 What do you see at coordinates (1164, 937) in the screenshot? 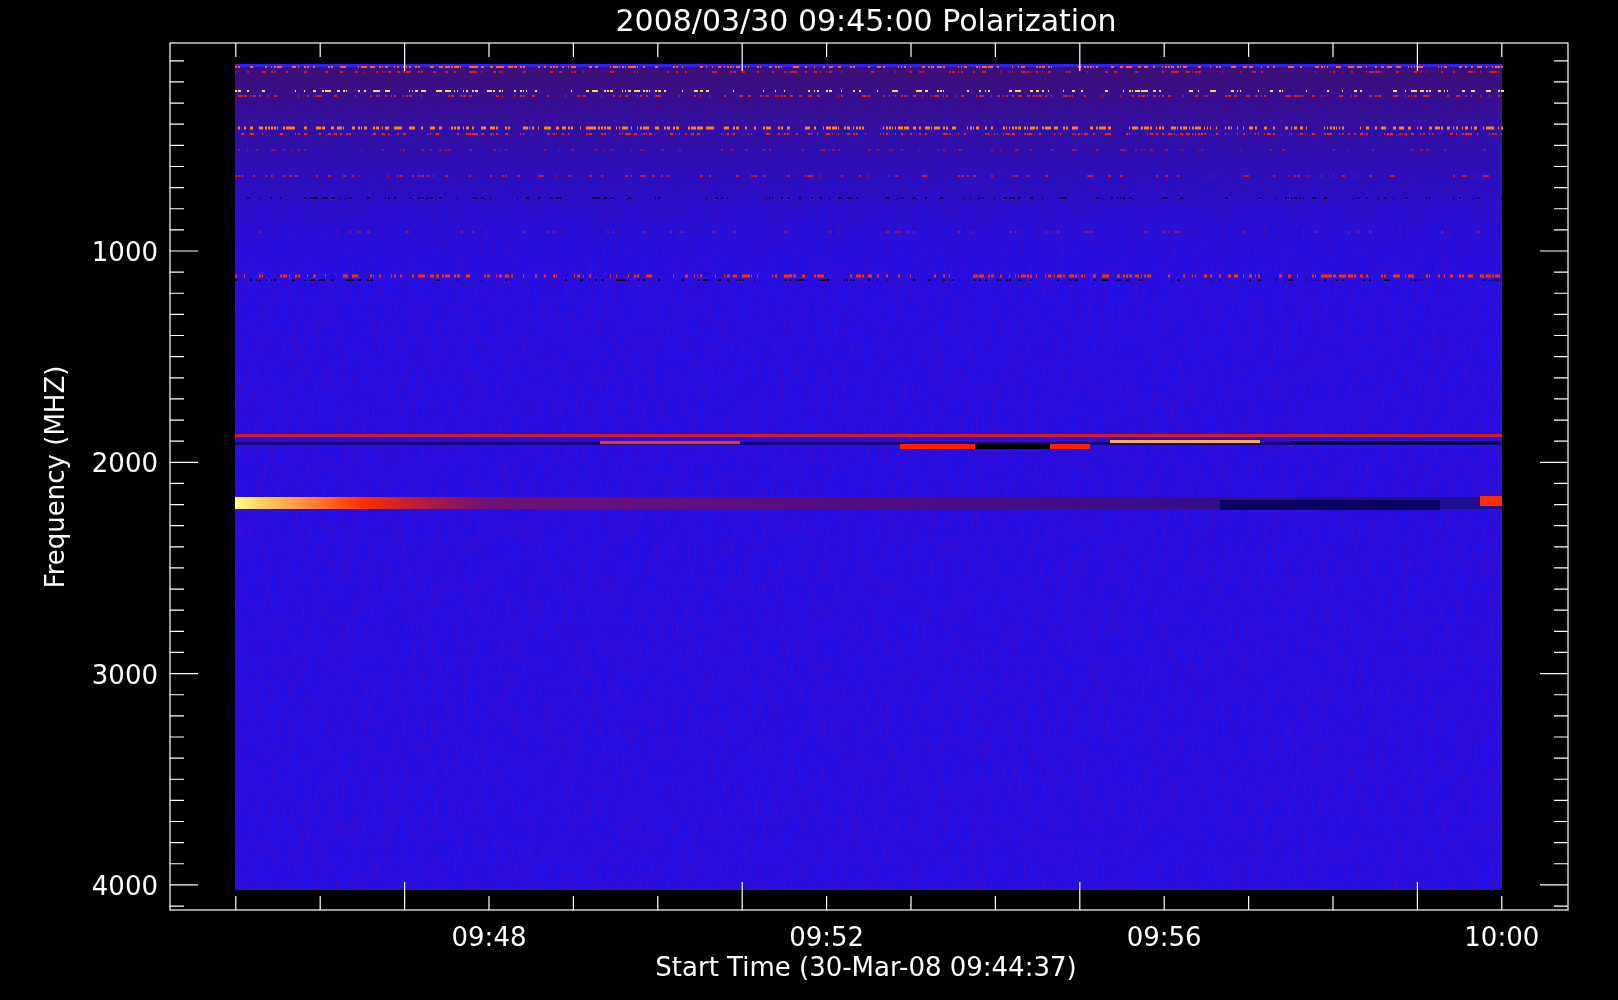
I see `x-tick-label: 09:56` at bounding box center [1164, 937].